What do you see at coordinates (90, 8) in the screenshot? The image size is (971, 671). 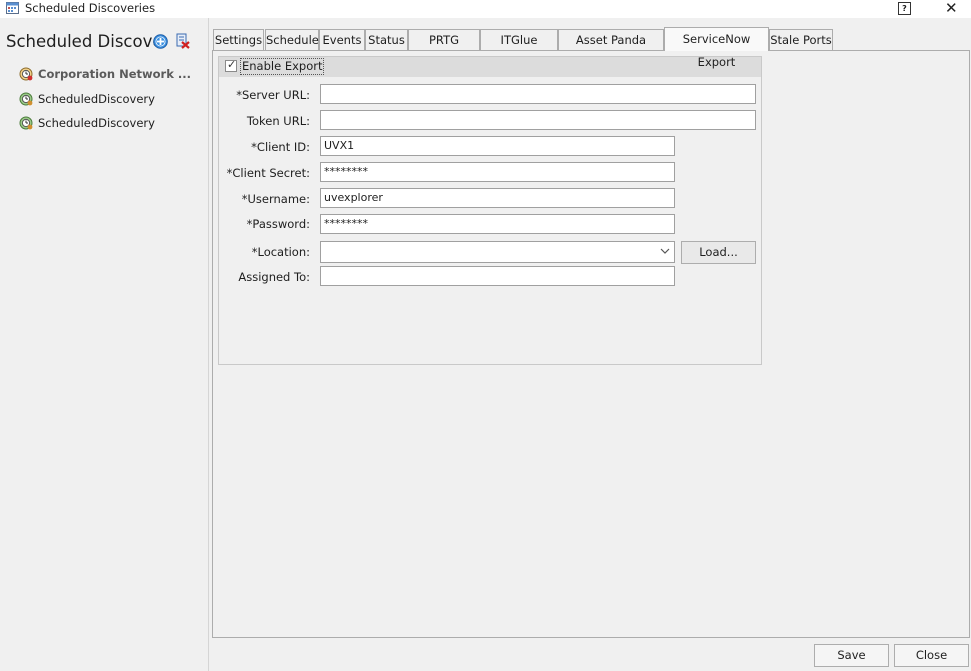 I see `window-title: Scheduled Discoveries` at bounding box center [90, 8].